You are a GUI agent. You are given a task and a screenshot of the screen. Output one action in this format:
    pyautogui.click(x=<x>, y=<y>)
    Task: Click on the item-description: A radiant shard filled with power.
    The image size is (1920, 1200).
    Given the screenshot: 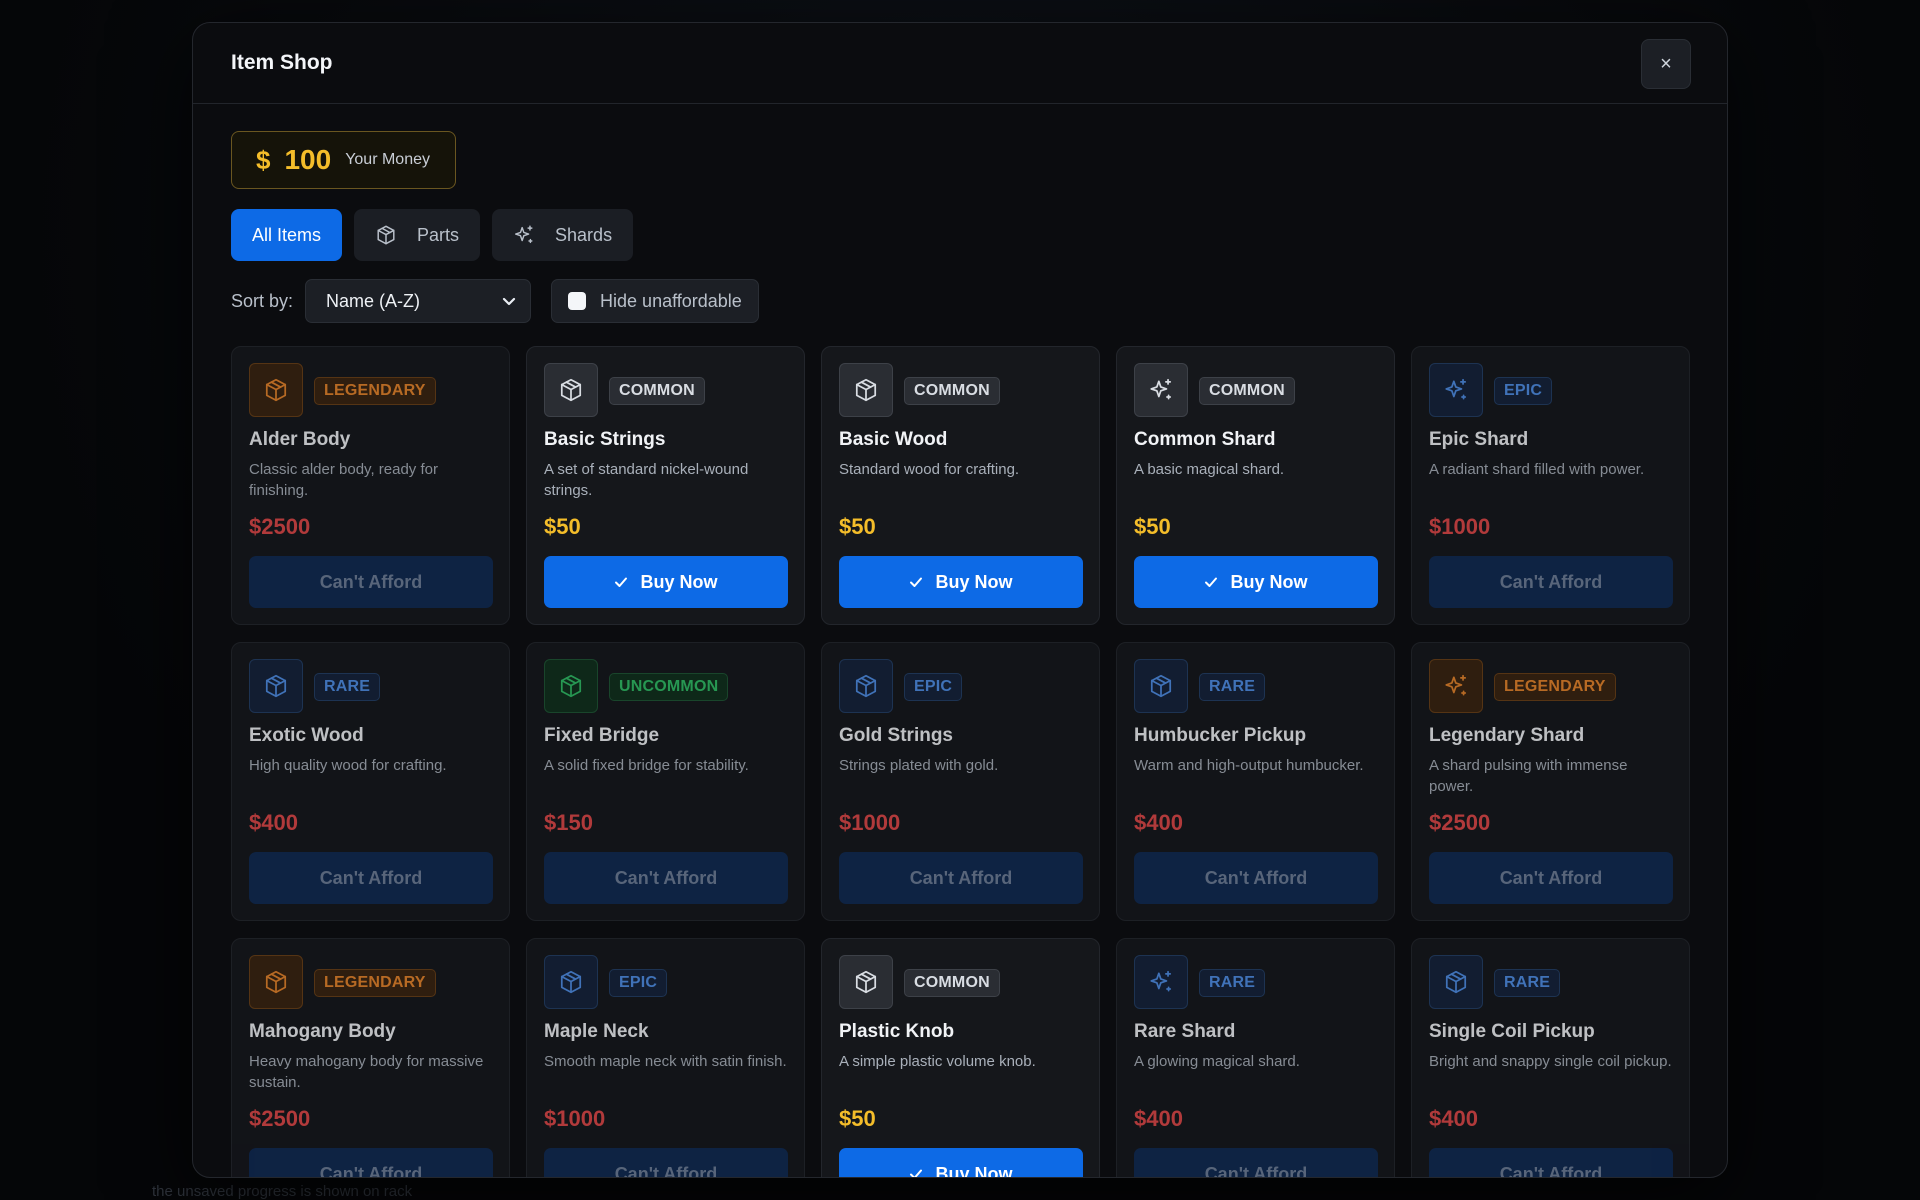 What is the action you would take?
    pyautogui.click(x=1537, y=469)
    